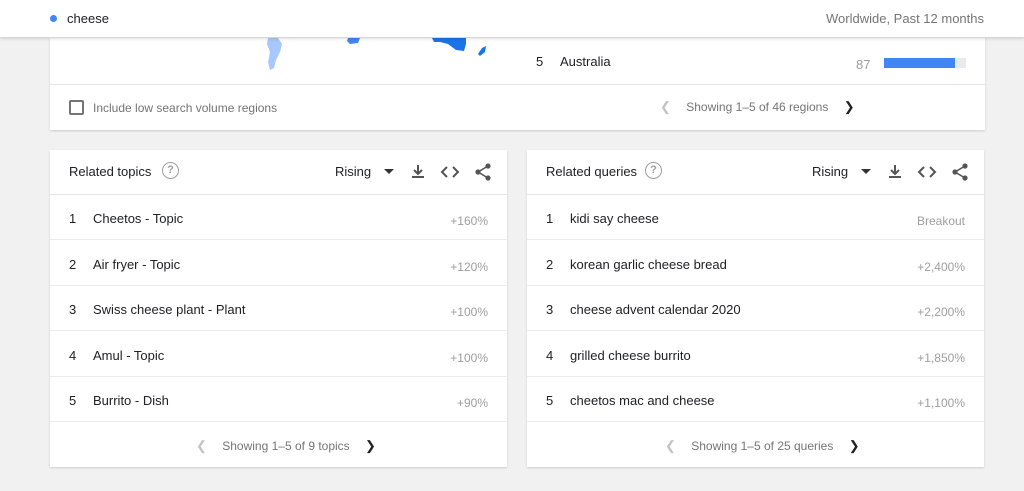  I want to click on region-pagination: ❮ Showing 1–5 of 46 regions ❯, so click(757, 107).